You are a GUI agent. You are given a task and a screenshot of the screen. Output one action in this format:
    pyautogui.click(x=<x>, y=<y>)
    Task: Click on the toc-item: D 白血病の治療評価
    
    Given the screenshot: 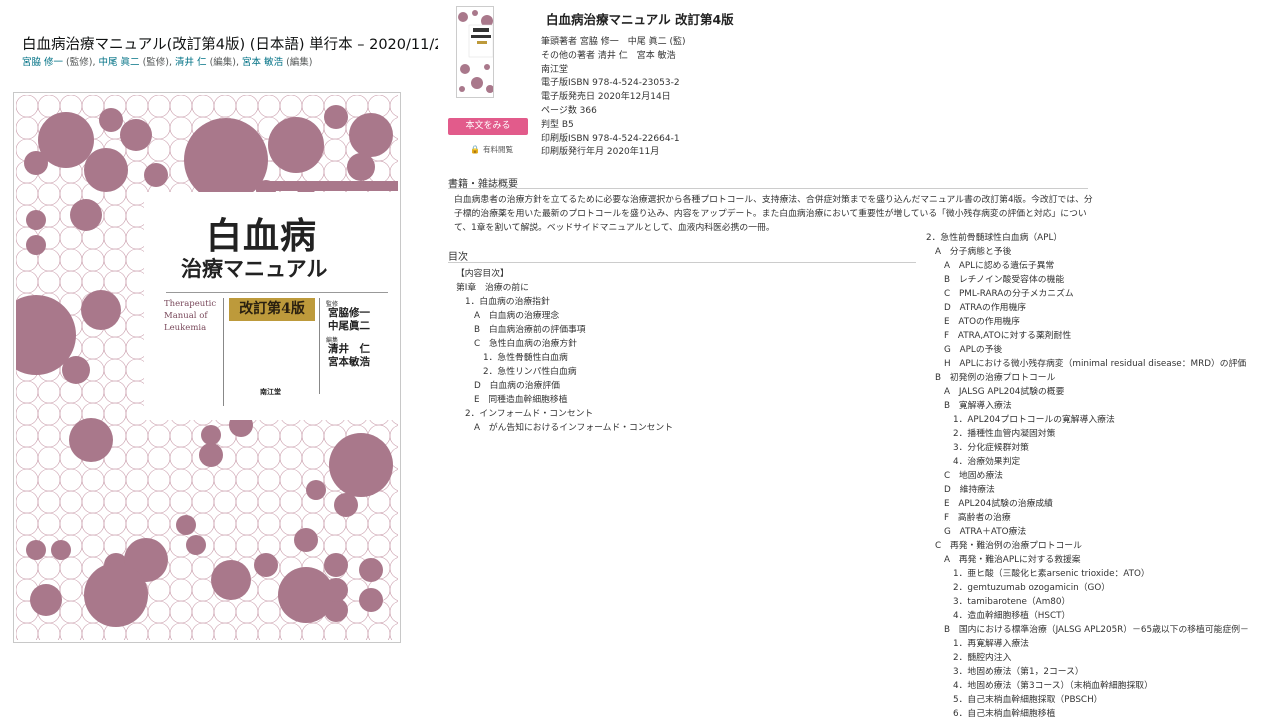 What is the action you would take?
    pyautogui.click(x=517, y=386)
    